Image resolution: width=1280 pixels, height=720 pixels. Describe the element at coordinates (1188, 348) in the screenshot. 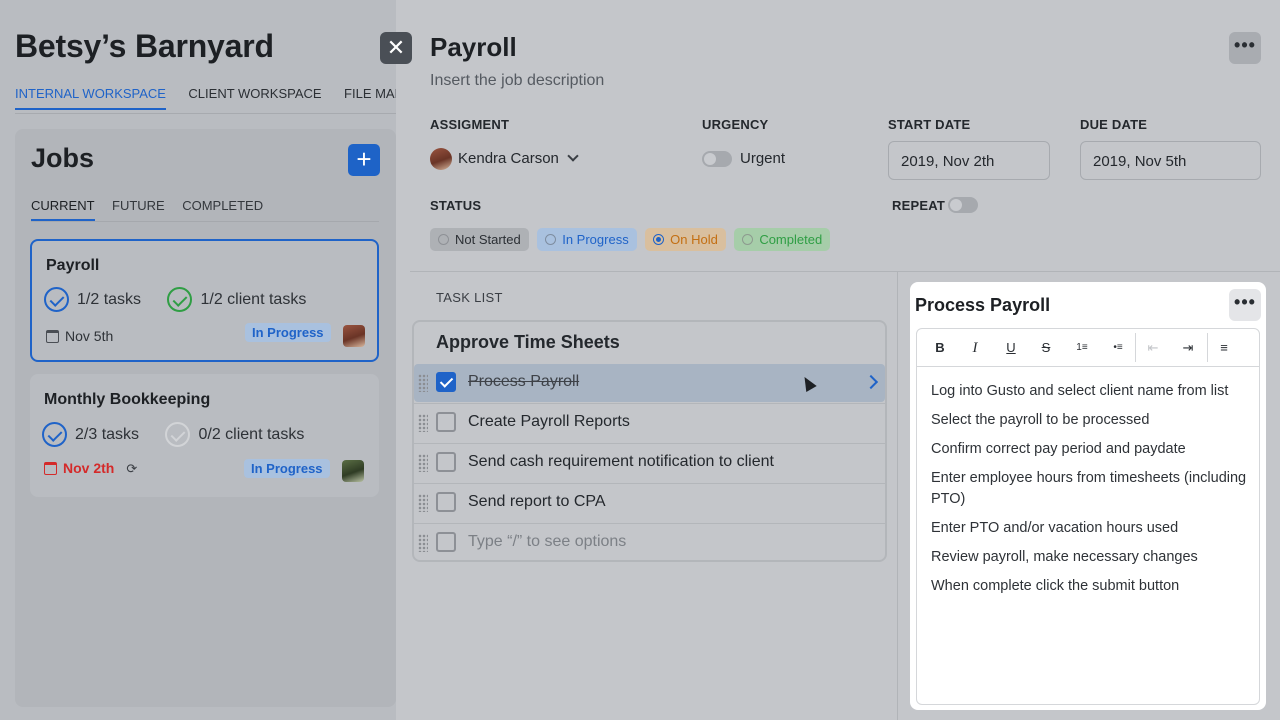

I see `indent-icon: ⇥` at that location.